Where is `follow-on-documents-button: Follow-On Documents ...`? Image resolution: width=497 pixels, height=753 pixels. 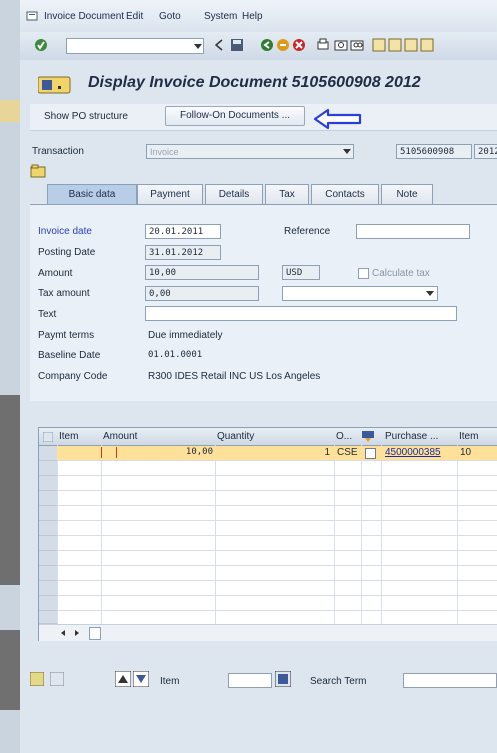 follow-on-documents-button: Follow-On Documents ... is located at coordinates (235, 116).